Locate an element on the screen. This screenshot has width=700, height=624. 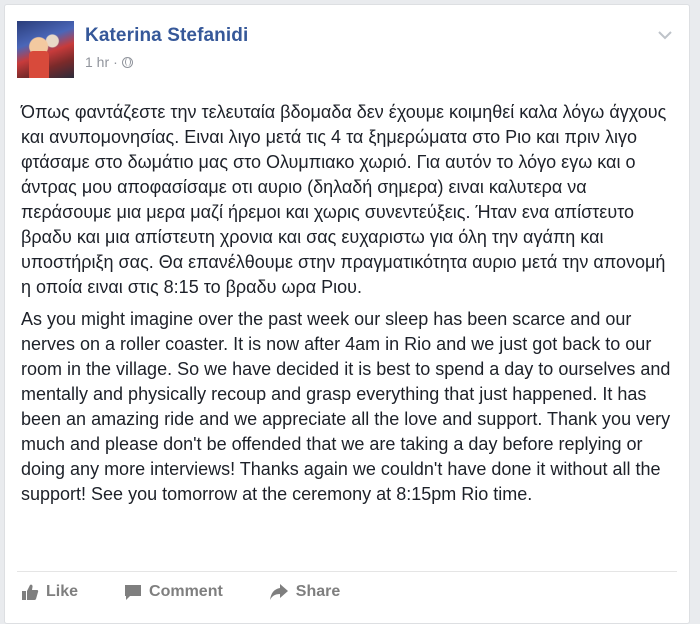
divider is located at coordinates (347, 571).